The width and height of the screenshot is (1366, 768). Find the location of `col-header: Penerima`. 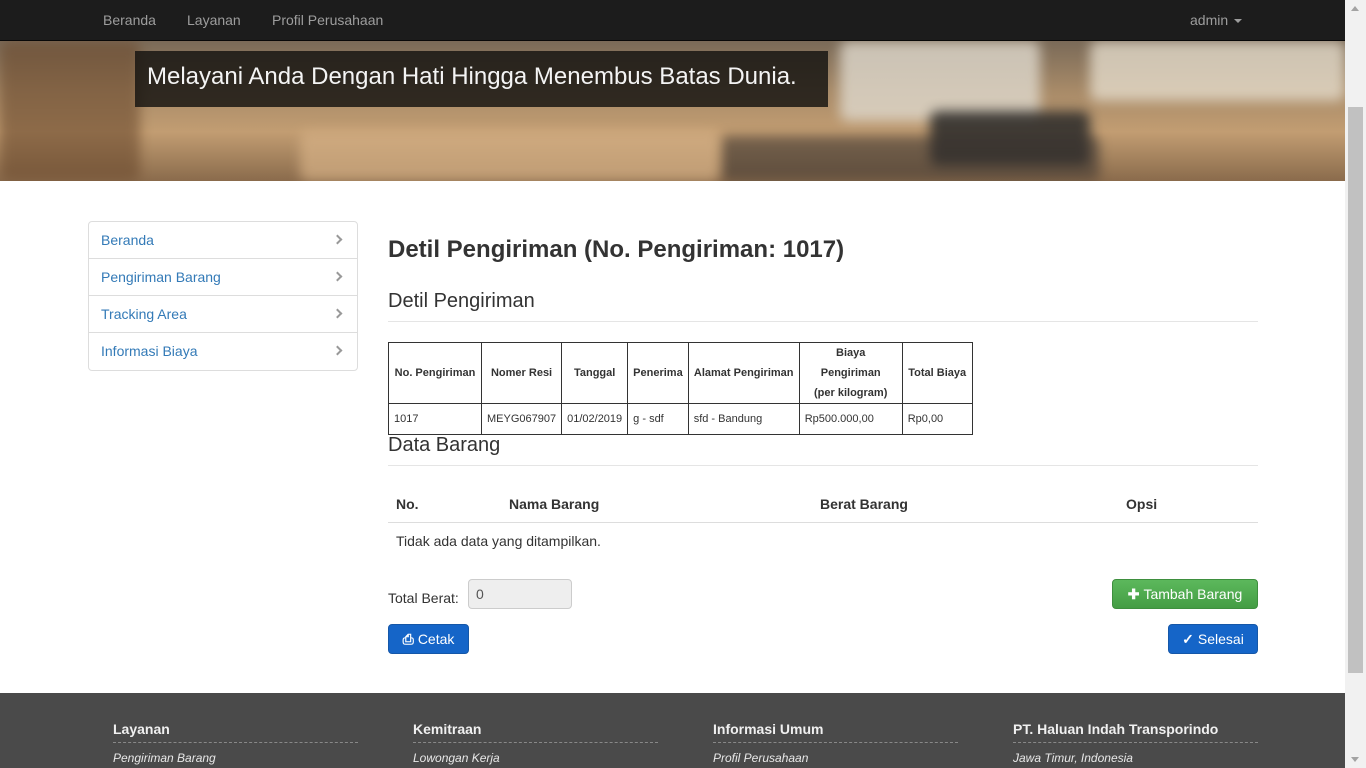

col-header: Penerima is located at coordinates (658, 373).